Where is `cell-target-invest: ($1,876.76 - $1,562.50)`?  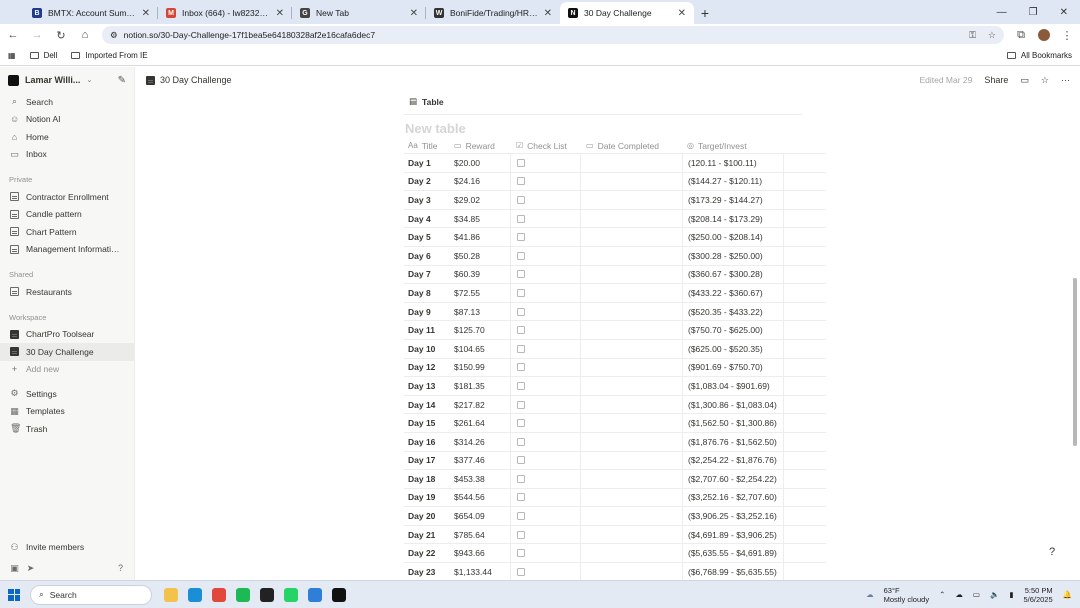
cell-target-invest: ($1,876.76 - $1,562.50) is located at coordinates (733, 441).